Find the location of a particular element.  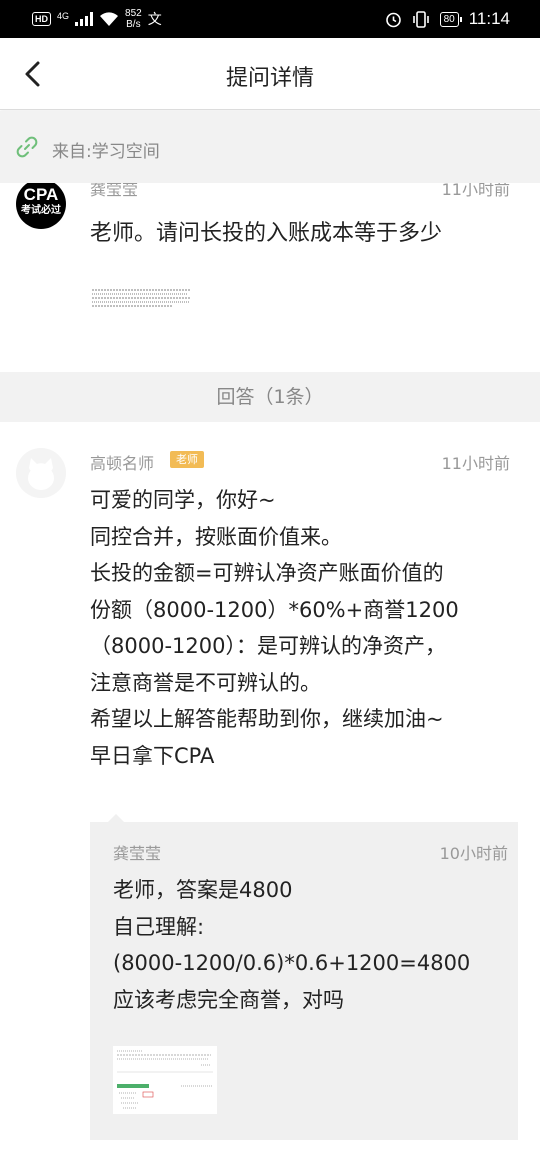

avatar-text-top: CPA is located at coordinates (41, 194).